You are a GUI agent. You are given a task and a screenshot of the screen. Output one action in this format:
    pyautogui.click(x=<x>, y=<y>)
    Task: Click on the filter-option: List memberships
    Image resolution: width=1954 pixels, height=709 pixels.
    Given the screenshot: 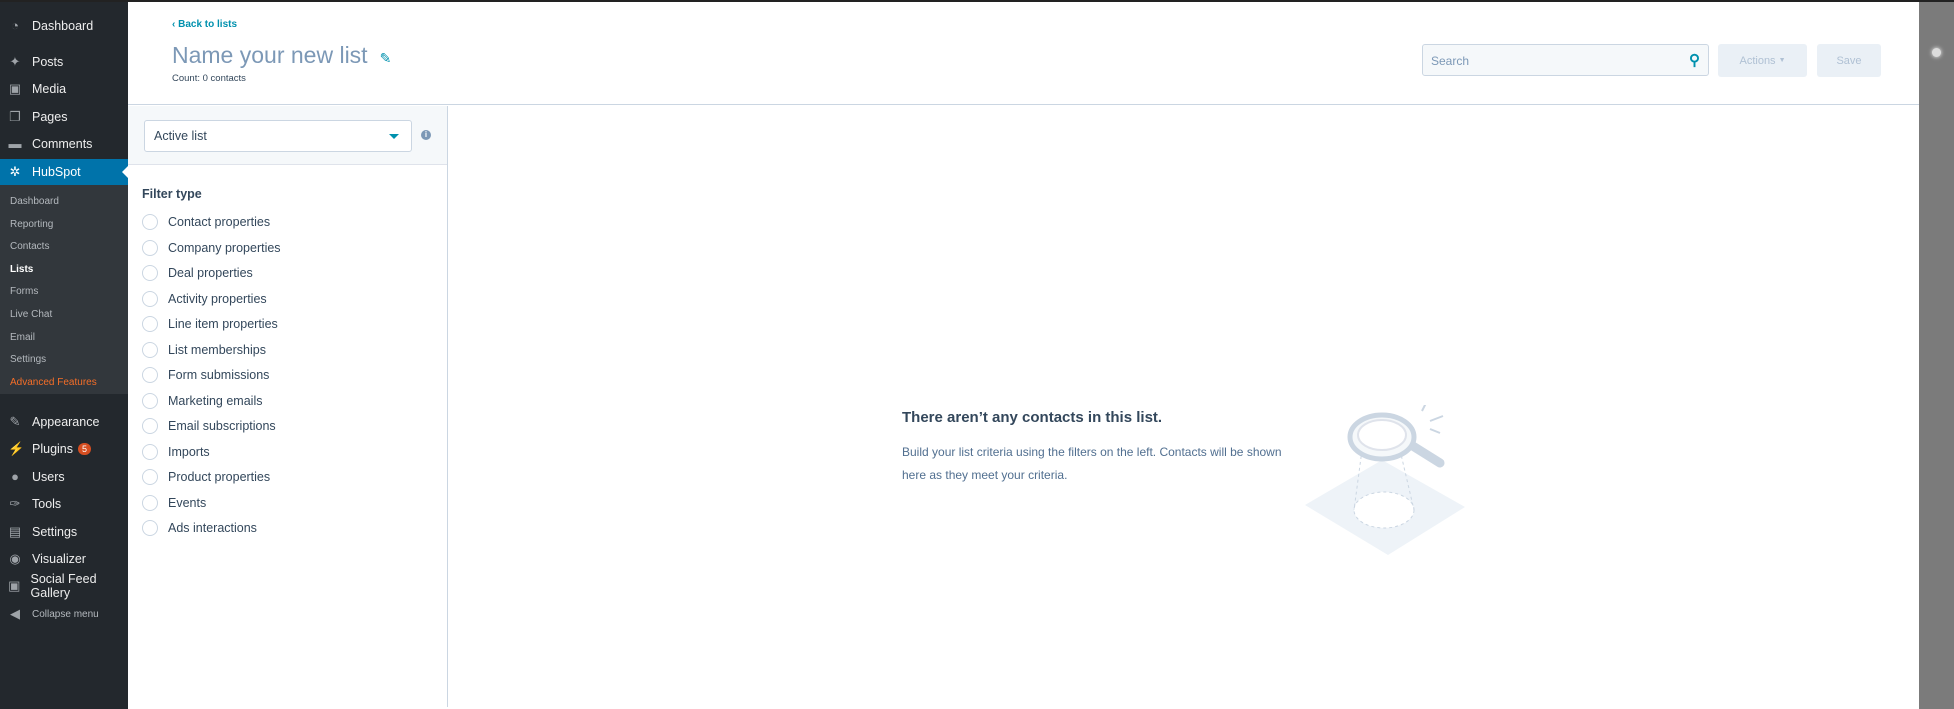 What is the action you would take?
    pyautogui.click(x=204, y=349)
    